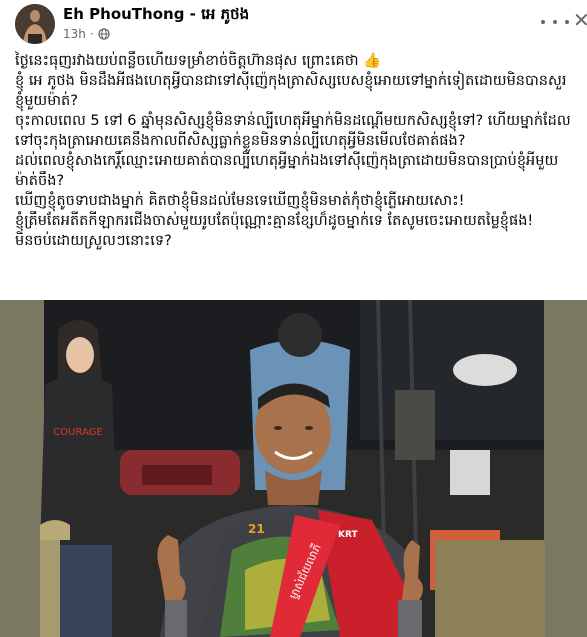 This screenshot has width=587, height=637. What do you see at coordinates (256, 529) in the screenshot?
I see `jersey-logo: 21` at bounding box center [256, 529].